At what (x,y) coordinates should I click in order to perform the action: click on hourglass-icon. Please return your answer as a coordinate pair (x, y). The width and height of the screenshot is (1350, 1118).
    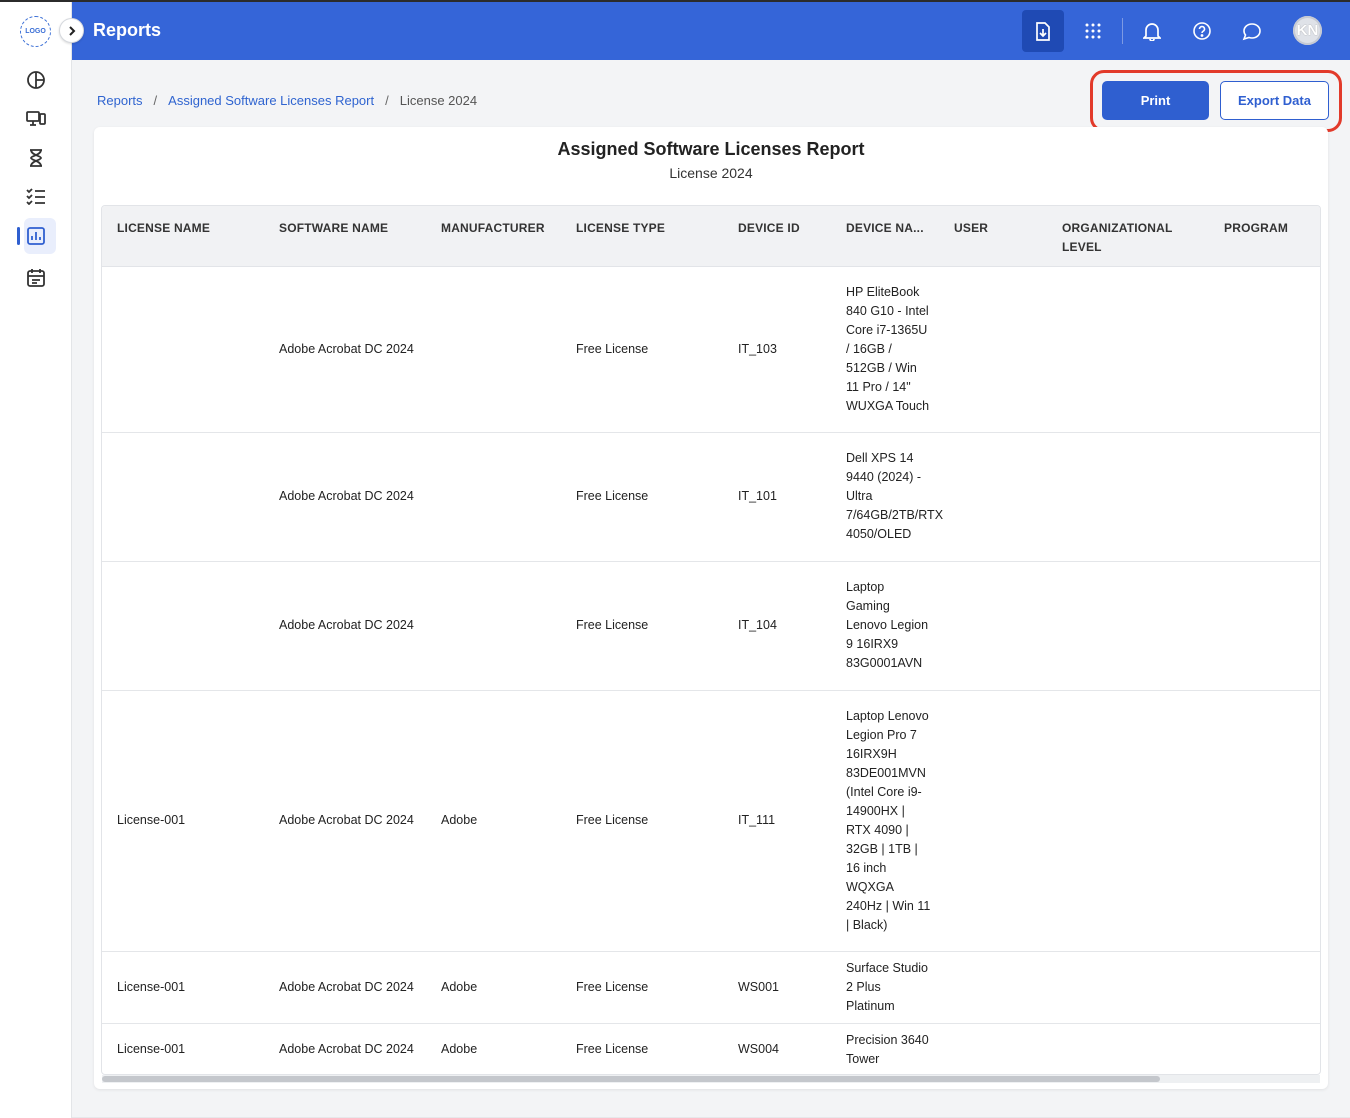
    Looking at the image, I should click on (36, 158).